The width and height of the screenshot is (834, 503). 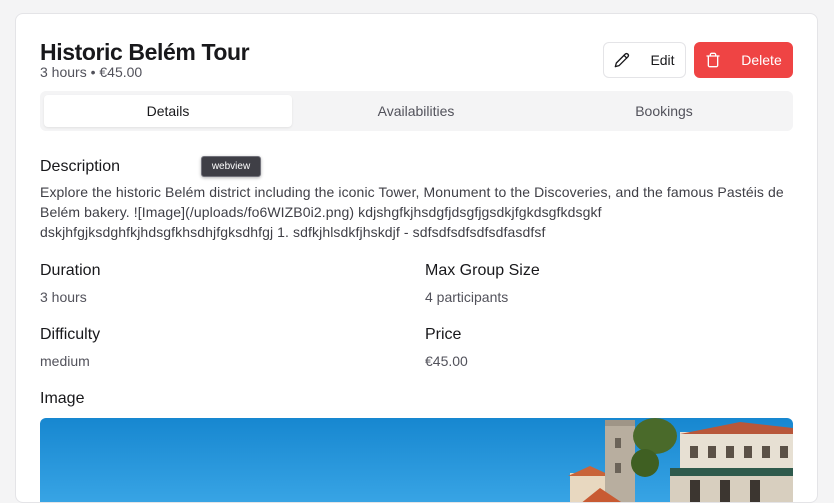 What do you see at coordinates (168, 111) in the screenshot?
I see `tab-details: Details` at bounding box center [168, 111].